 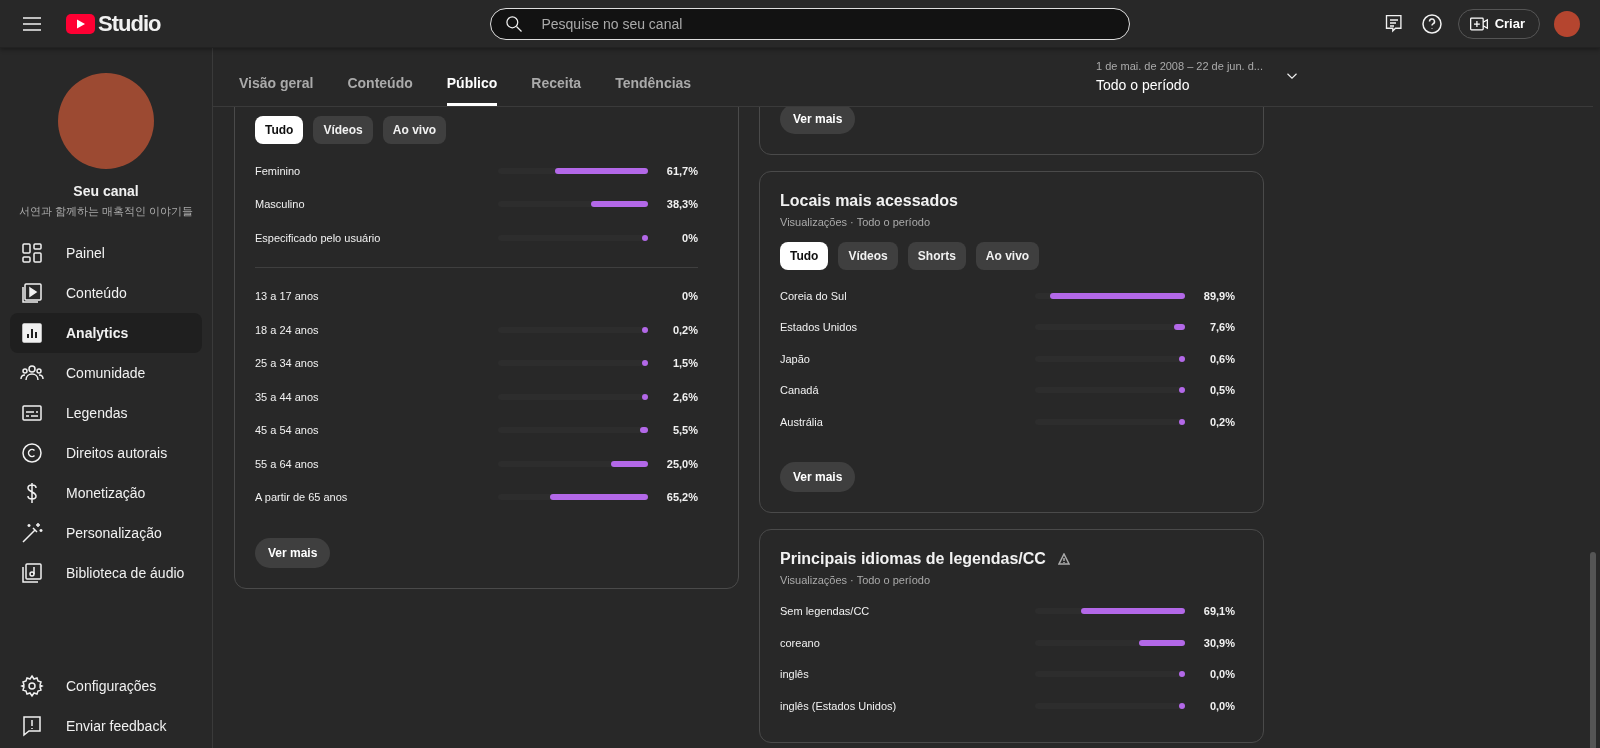 What do you see at coordinates (800, 642) in the screenshot?
I see `row-label: coreano` at bounding box center [800, 642].